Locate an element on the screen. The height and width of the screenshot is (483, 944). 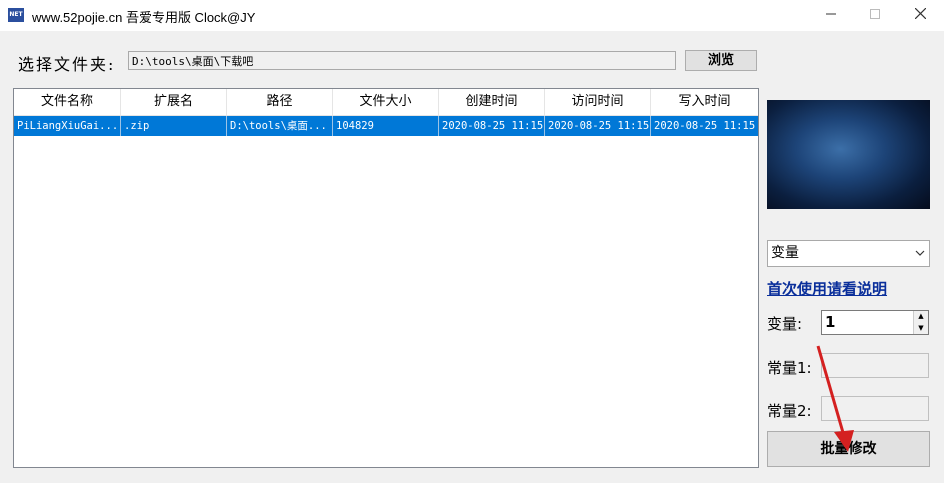
cell-size: 104829 is located at coordinates (386, 126).